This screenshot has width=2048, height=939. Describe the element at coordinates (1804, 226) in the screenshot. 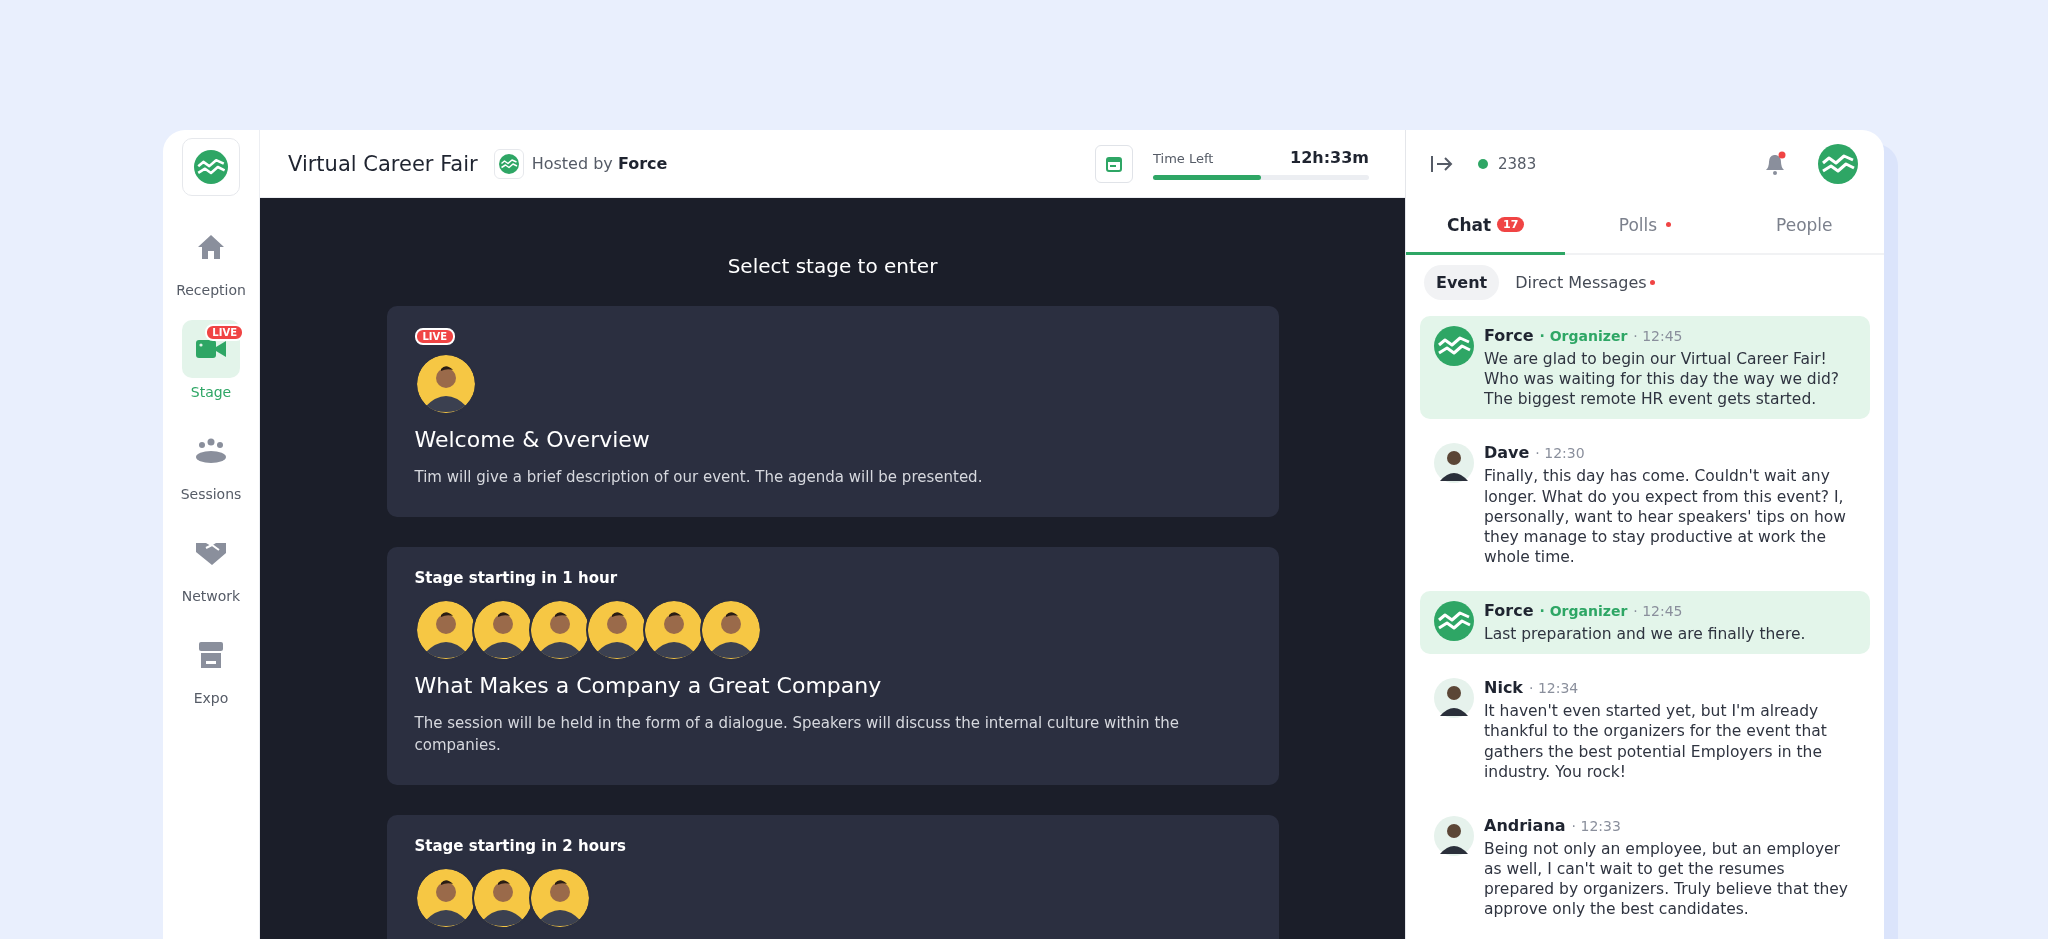

I see `tab: People` at that location.